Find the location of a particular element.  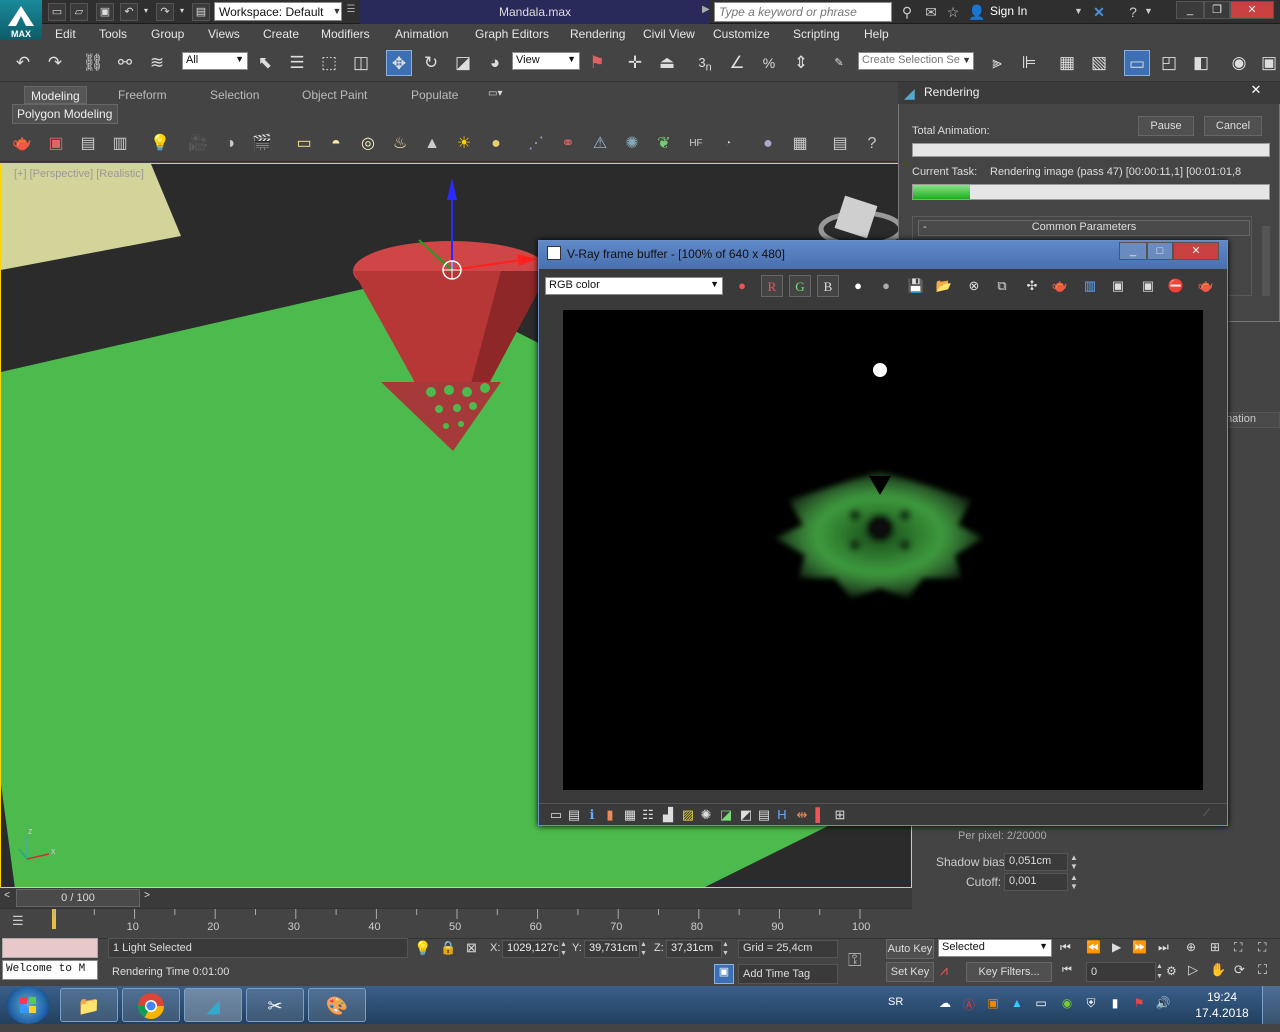

menu-tools: Tools is located at coordinates (113, 34).